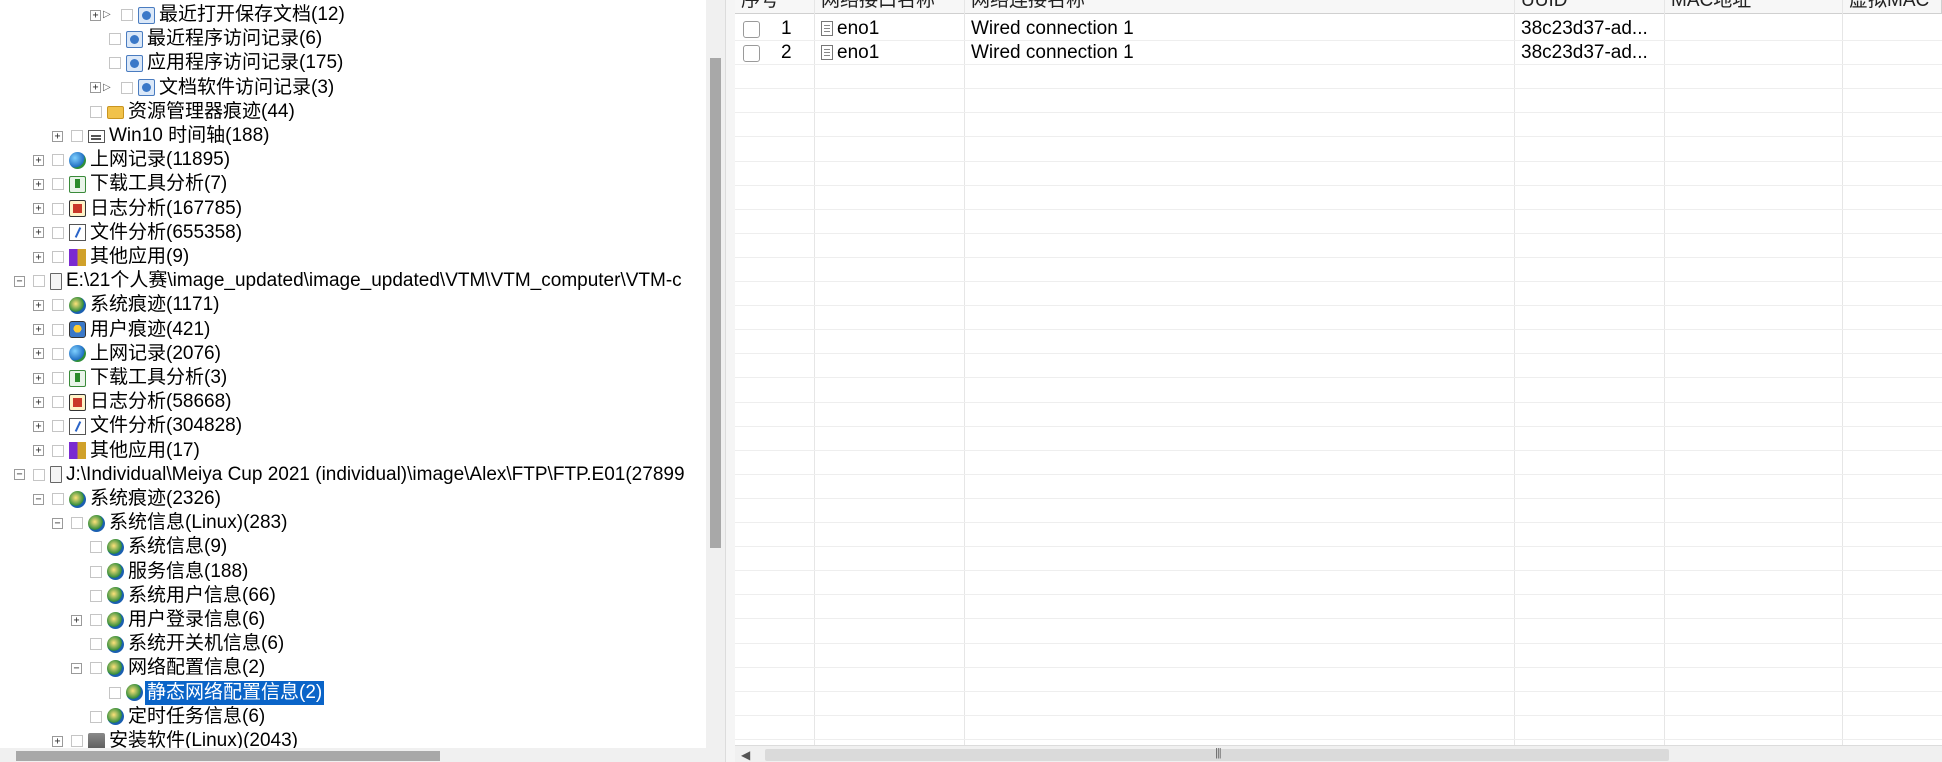 Image resolution: width=1942 pixels, height=762 pixels. What do you see at coordinates (162, 136) in the screenshot?
I see `tree-item: + Win10 时间轴(188)` at bounding box center [162, 136].